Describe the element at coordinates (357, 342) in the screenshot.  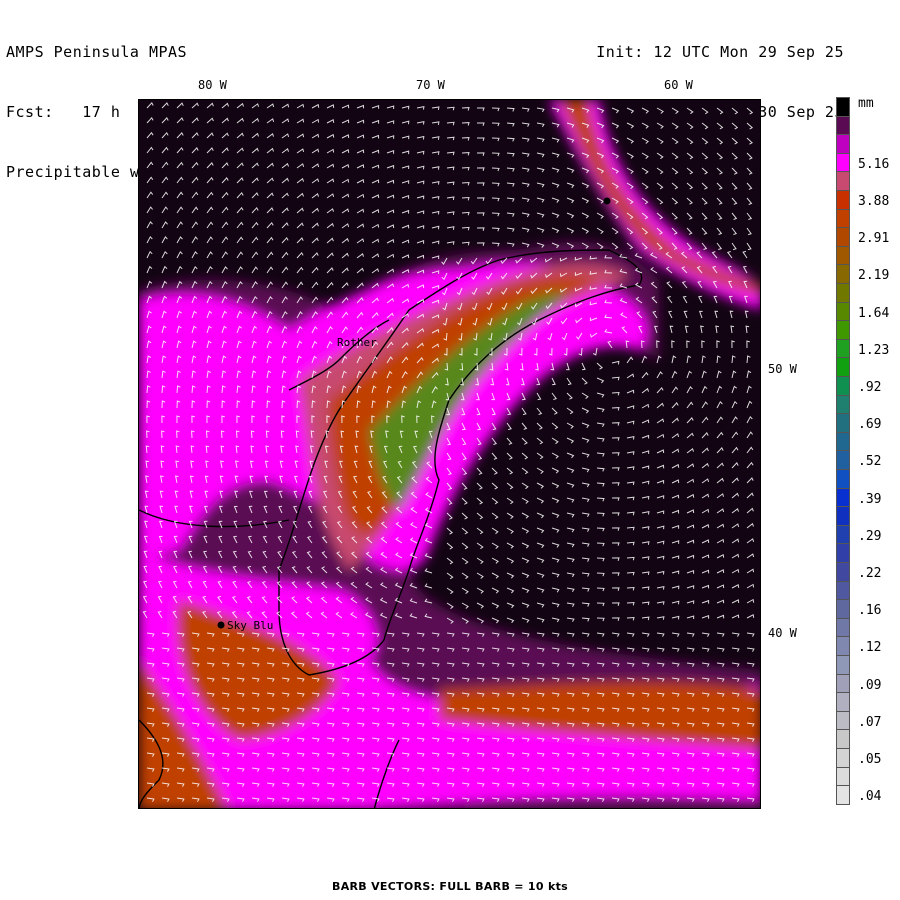
I see `rothera-label: Rother` at that location.